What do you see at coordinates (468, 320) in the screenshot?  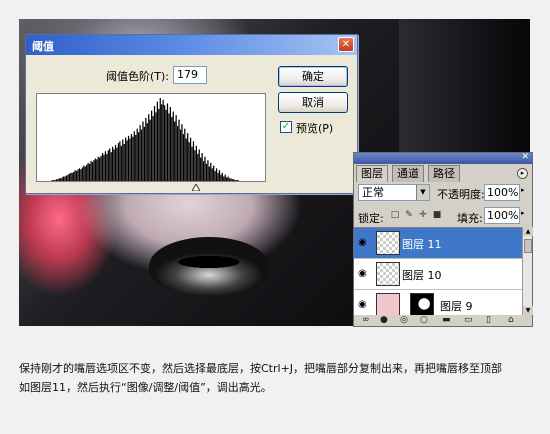 I see `new-layer-icon: ▭` at bounding box center [468, 320].